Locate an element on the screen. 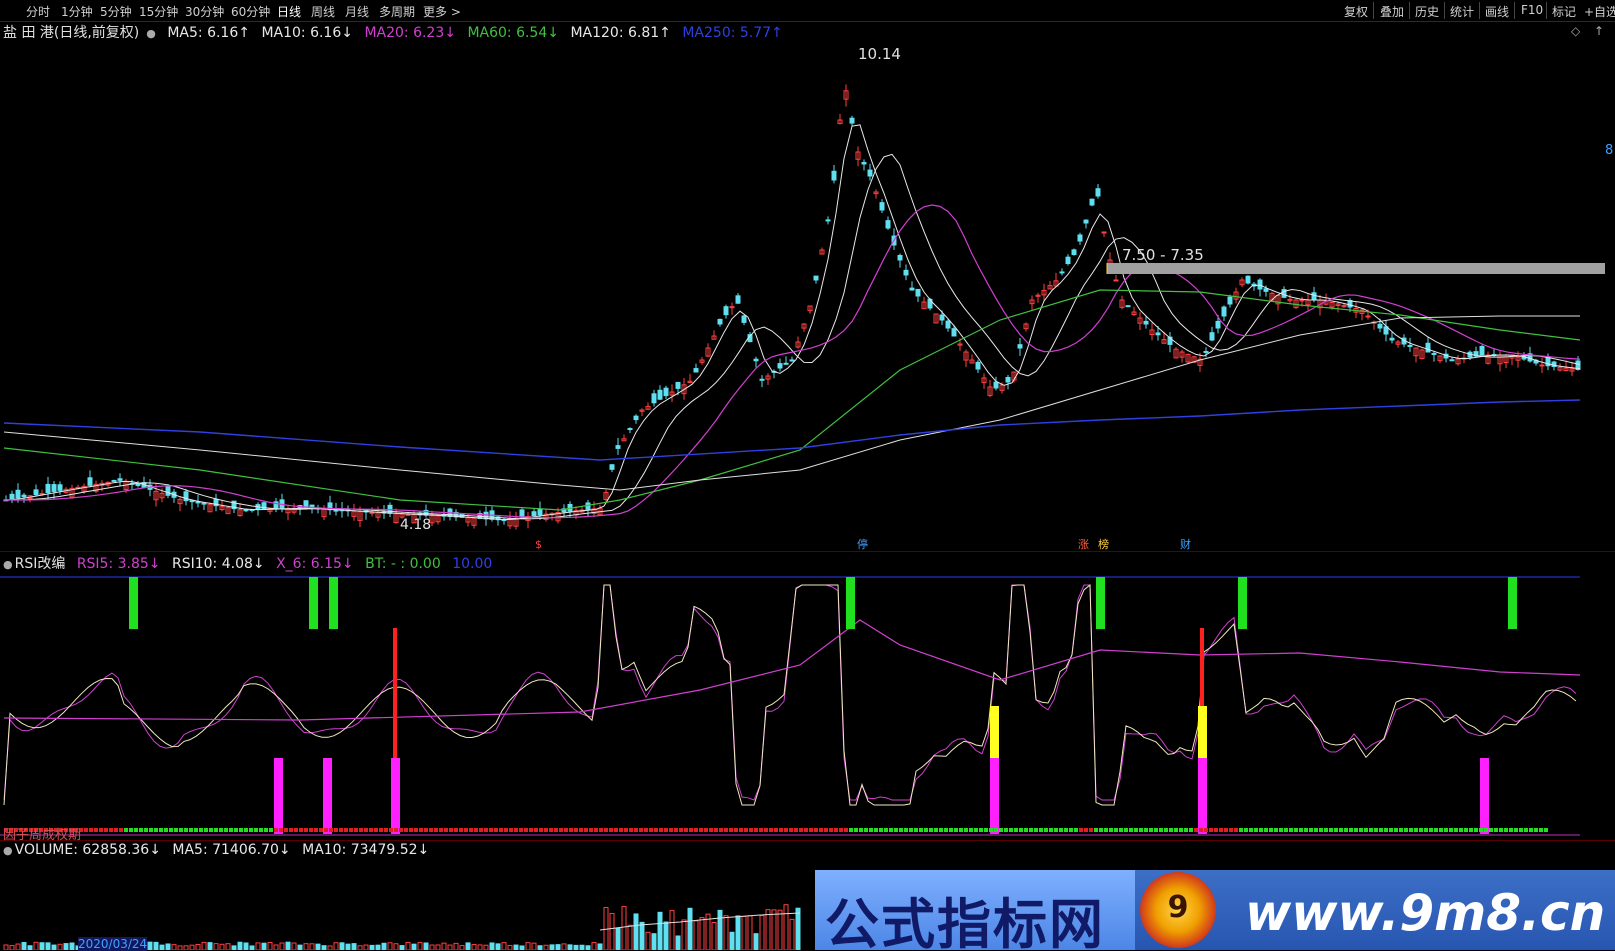  limit-up-marker: 涨 is located at coordinates (1083, 544).